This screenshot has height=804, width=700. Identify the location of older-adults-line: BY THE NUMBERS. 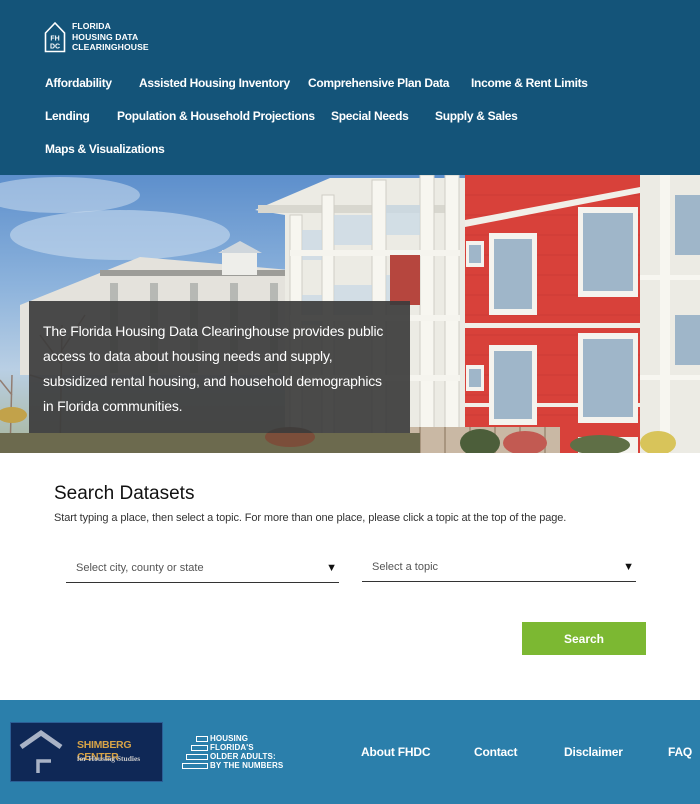
(232, 765).